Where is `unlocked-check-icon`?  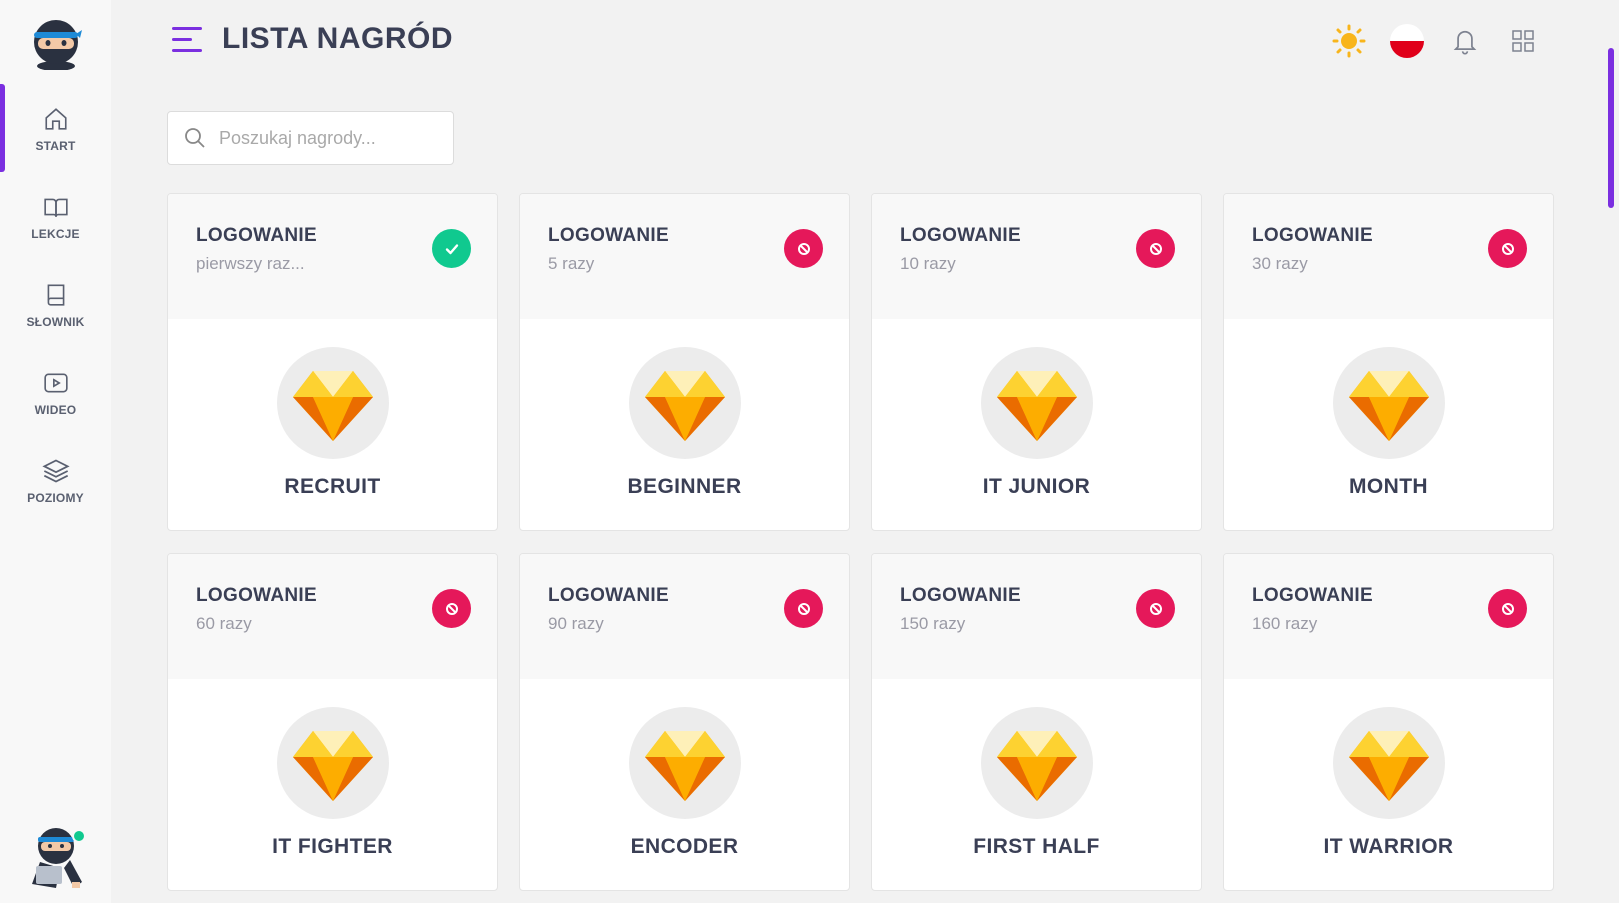 unlocked-check-icon is located at coordinates (451, 248).